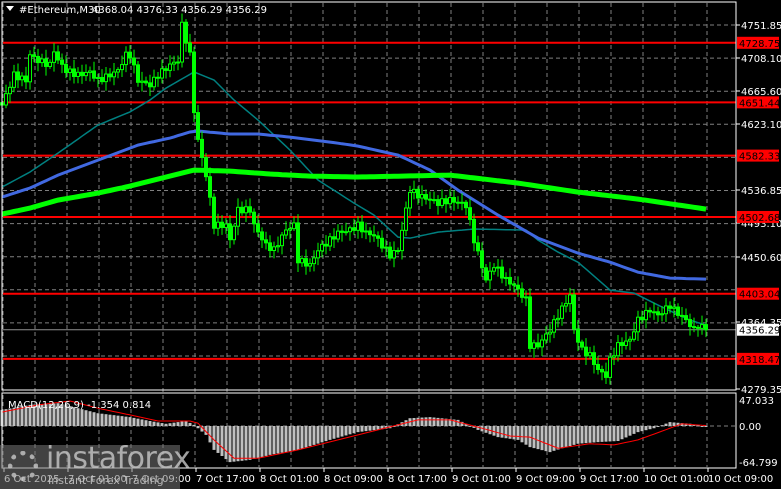  Describe the element at coordinates (761, 26) in the screenshot. I see `price-tick-label: 4751.85` at that location.